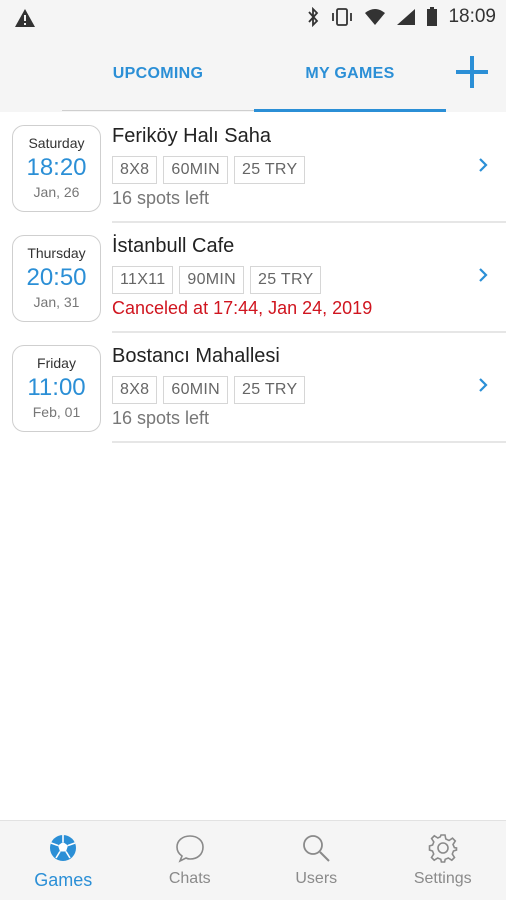 The image size is (506, 900). What do you see at coordinates (253, 18) in the screenshot?
I see `status-bar: 18:09` at bounding box center [253, 18].